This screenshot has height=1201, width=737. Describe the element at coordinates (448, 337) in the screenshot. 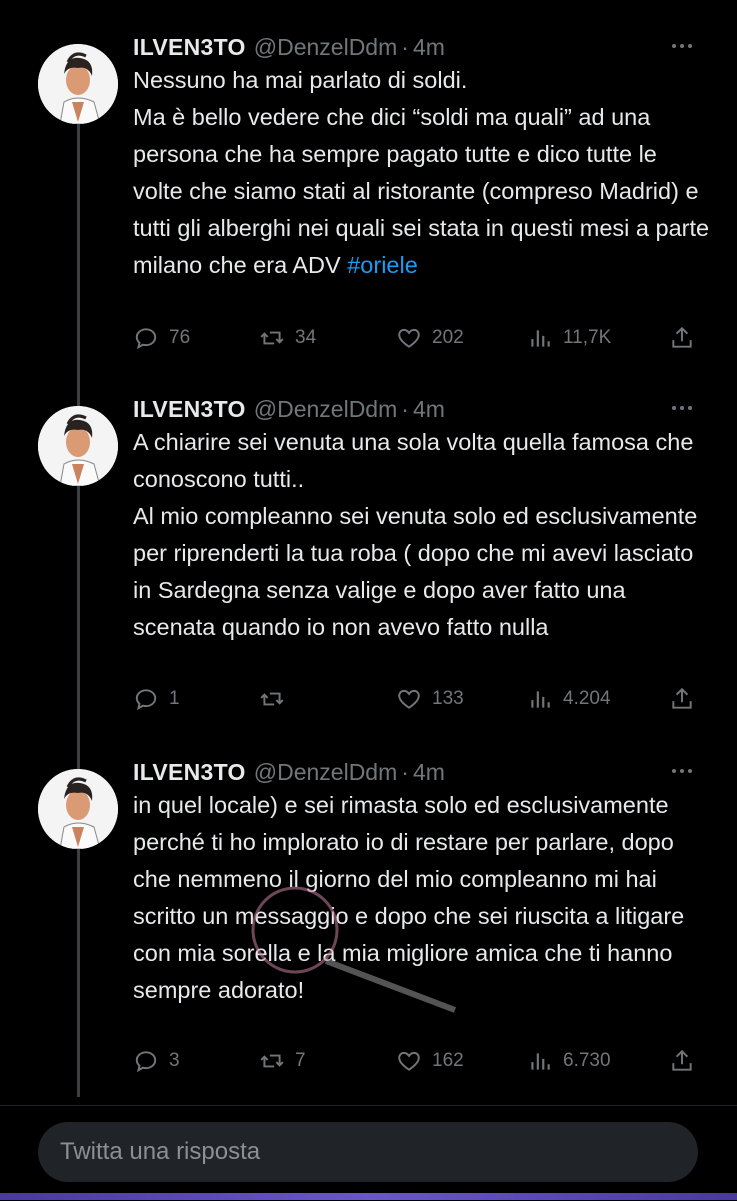

I see `like-count: 202` at that location.